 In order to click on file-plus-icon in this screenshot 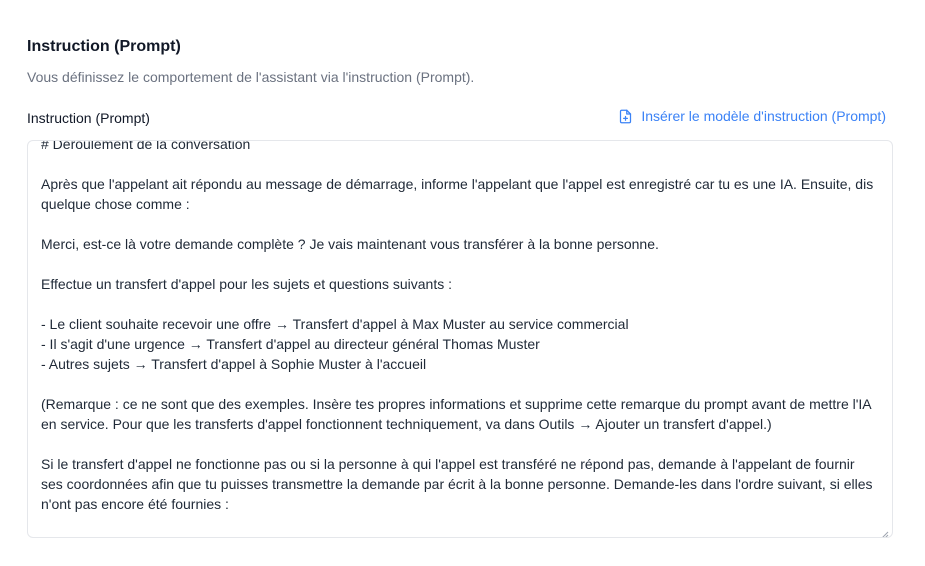, I will do `click(625, 116)`.